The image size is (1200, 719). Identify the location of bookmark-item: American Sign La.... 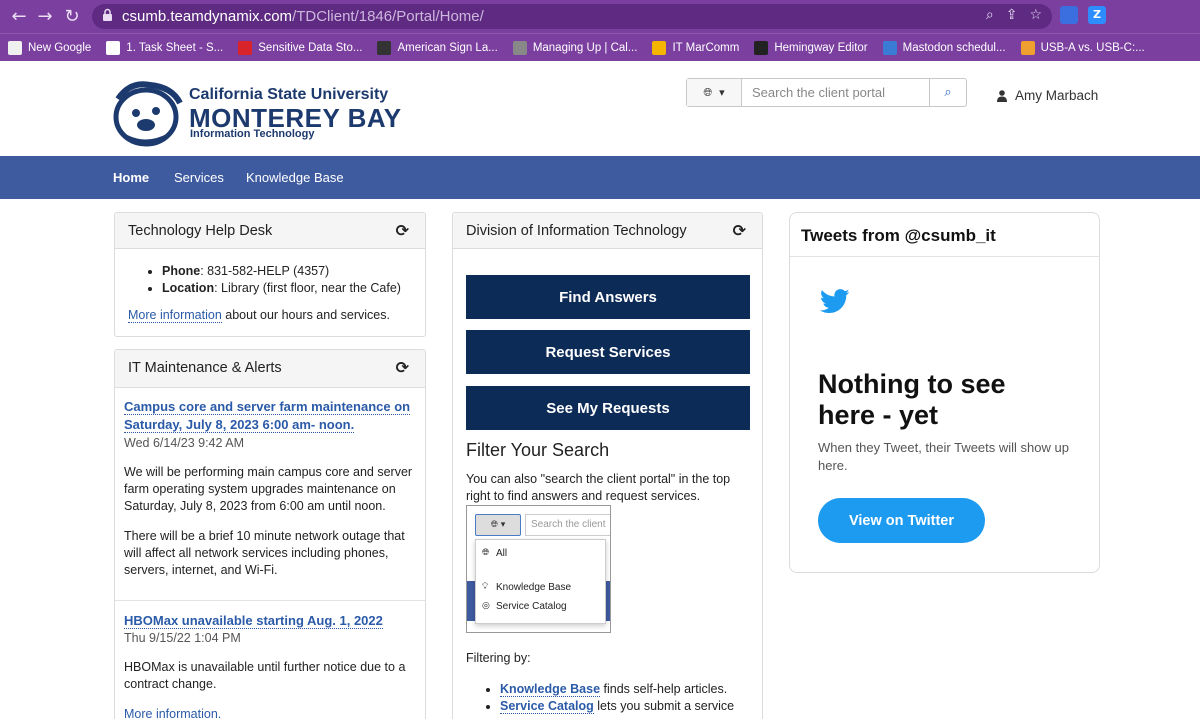
(437, 47).